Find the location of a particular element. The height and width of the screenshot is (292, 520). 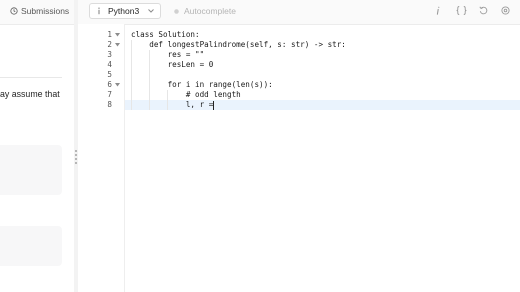

problem-panel: Submissions ay assume that is located at coordinates (37, 146).